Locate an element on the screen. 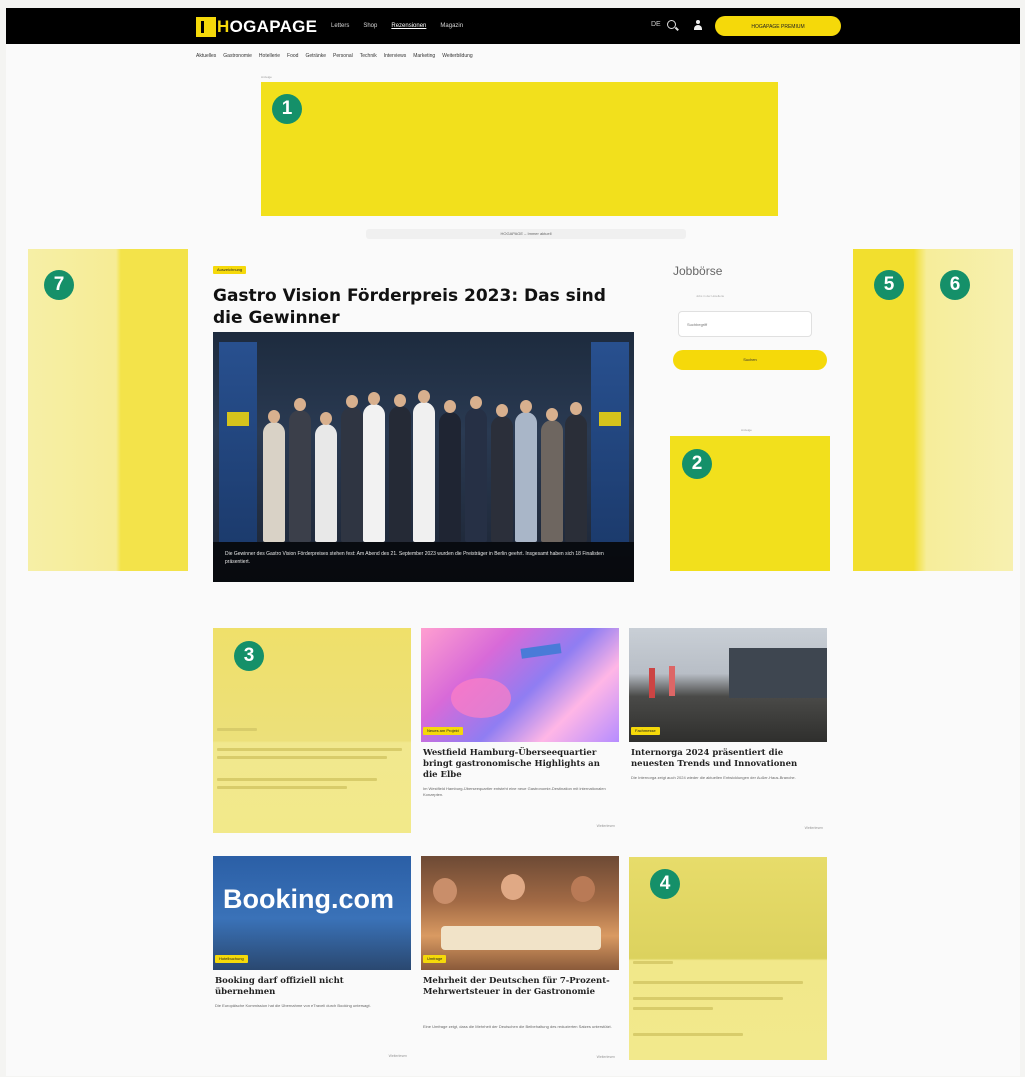 Image resolution: width=1025 pixels, height=1077 pixels. main-nav: Letters Shop Rezensionen Magazin is located at coordinates (397, 26).